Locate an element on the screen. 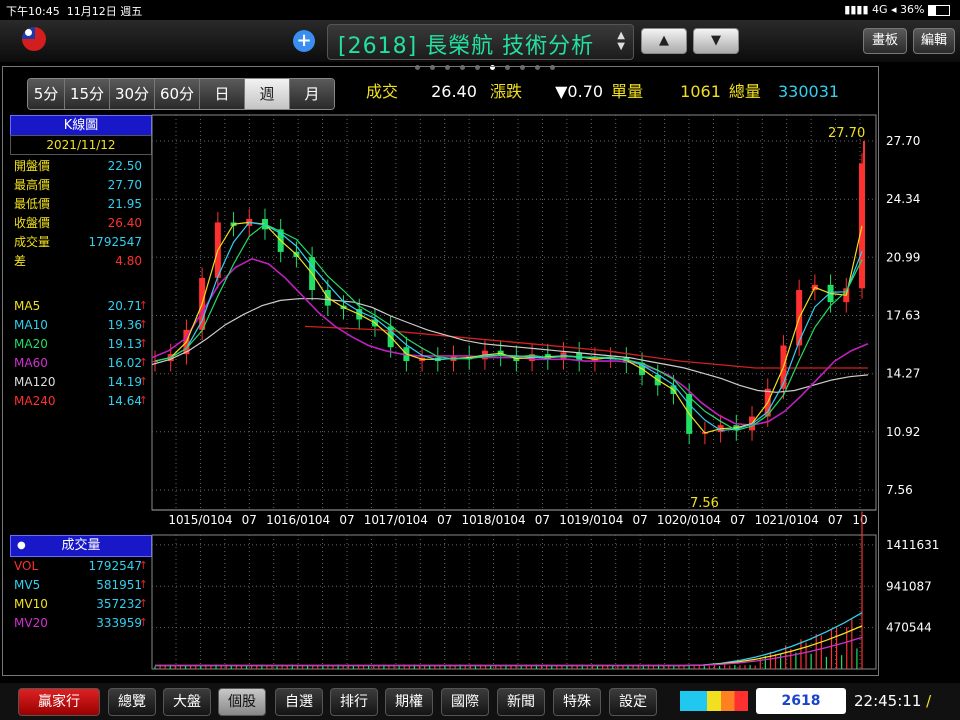  price-tick-label: 24.34 is located at coordinates (903, 199).